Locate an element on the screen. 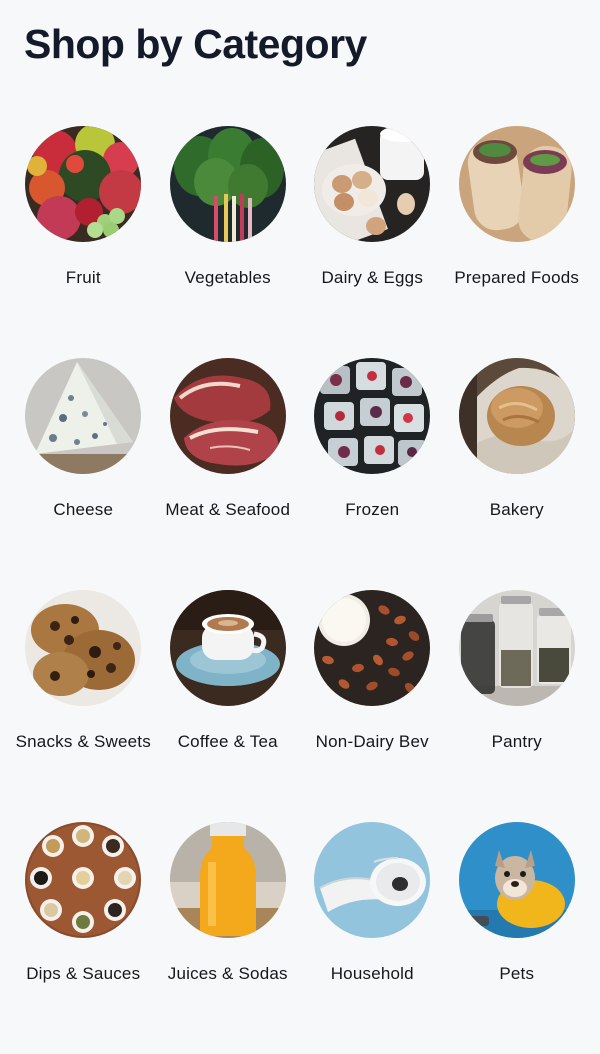 Image resolution: width=600 pixels, height=1054 pixels. category-tile-non-dairy-bev: Non-Dairy Bev is located at coordinates (372, 706).